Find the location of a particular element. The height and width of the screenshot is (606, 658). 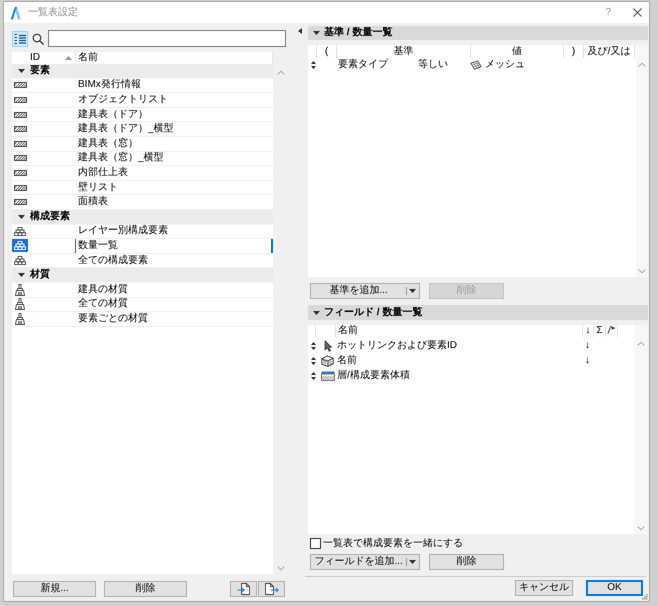

export-button is located at coordinates (271, 589).